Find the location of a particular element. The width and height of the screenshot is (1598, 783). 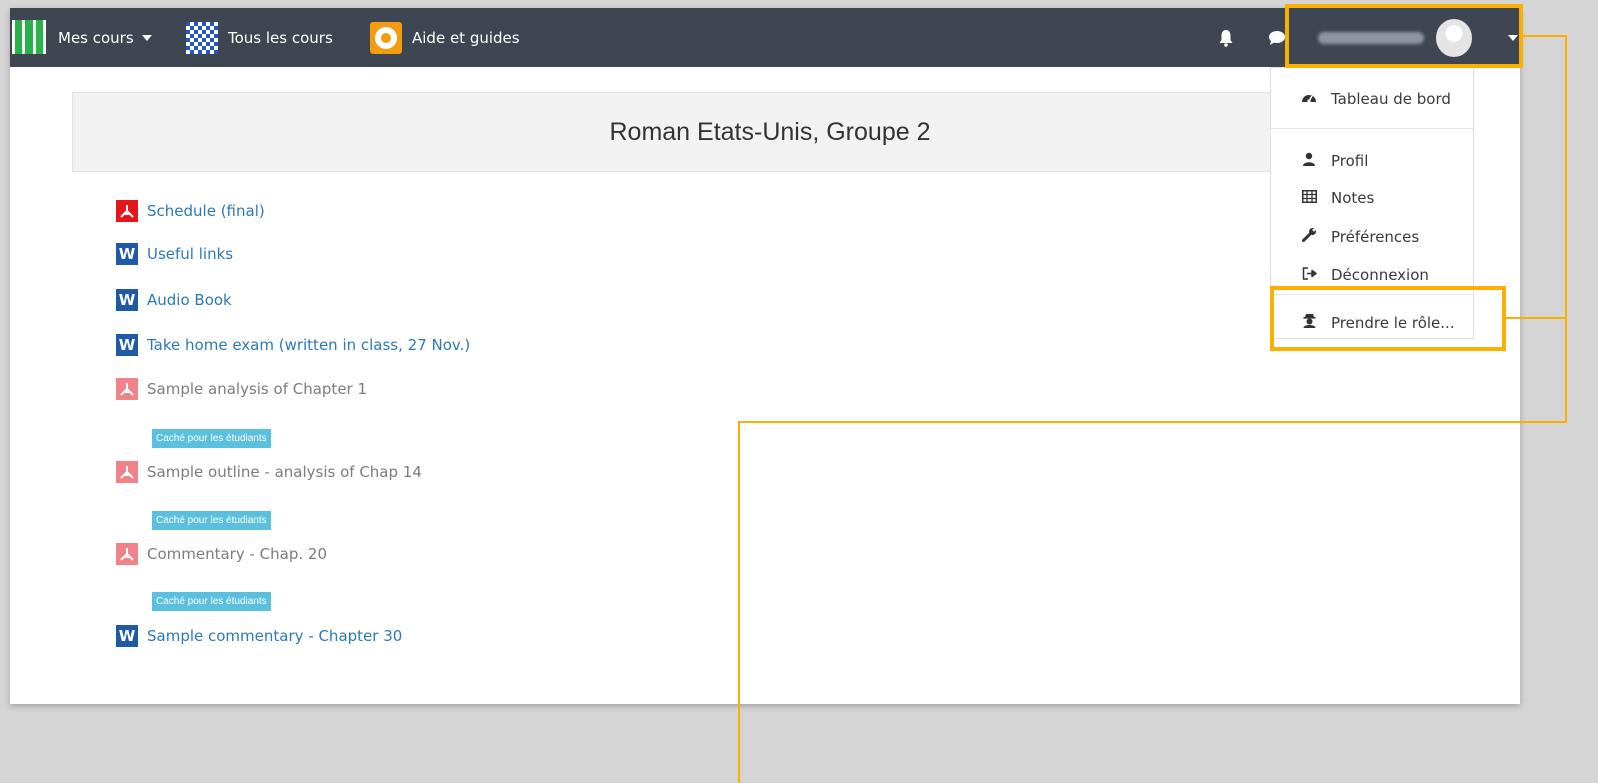

highlight-user-menu is located at coordinates (1404, 36).